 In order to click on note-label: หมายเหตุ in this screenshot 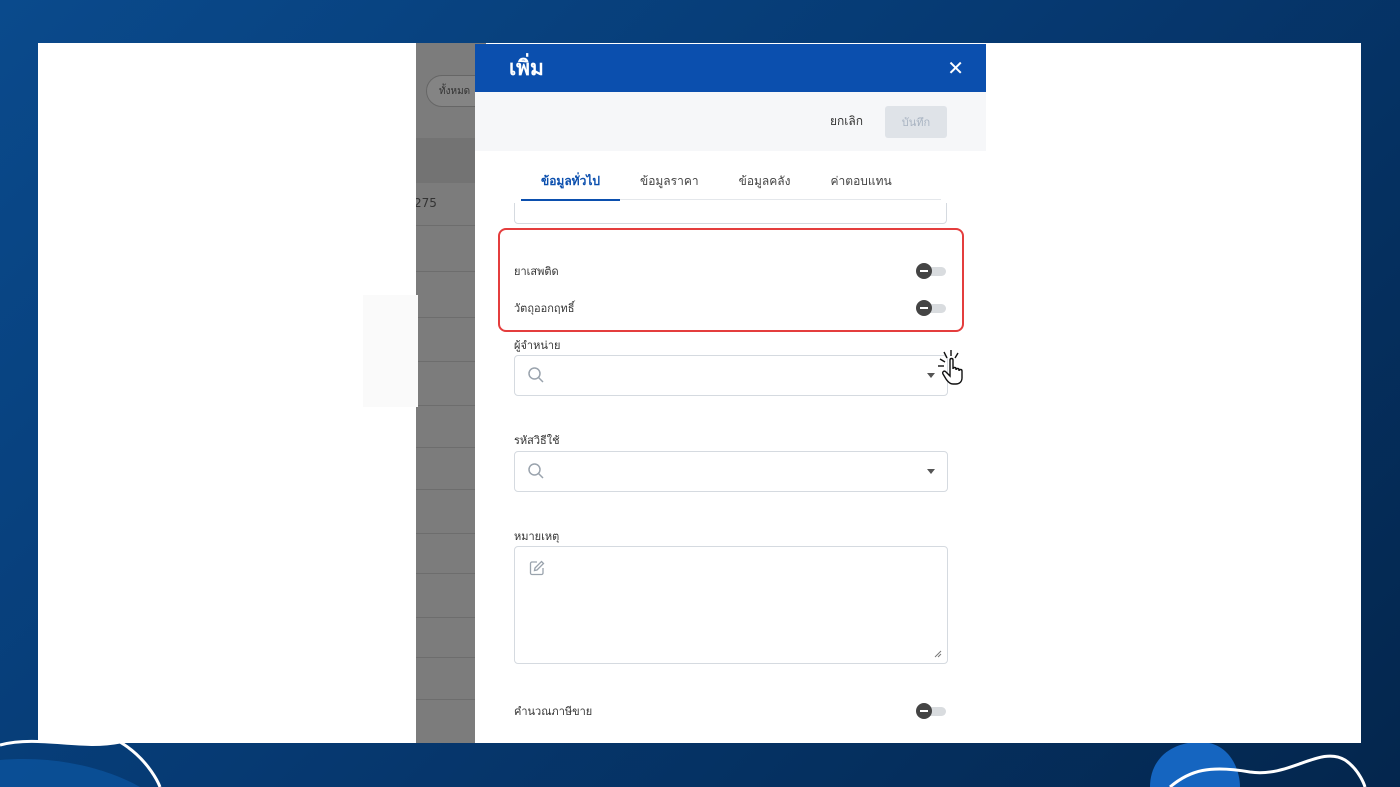, I will do `click(537, 536)`.